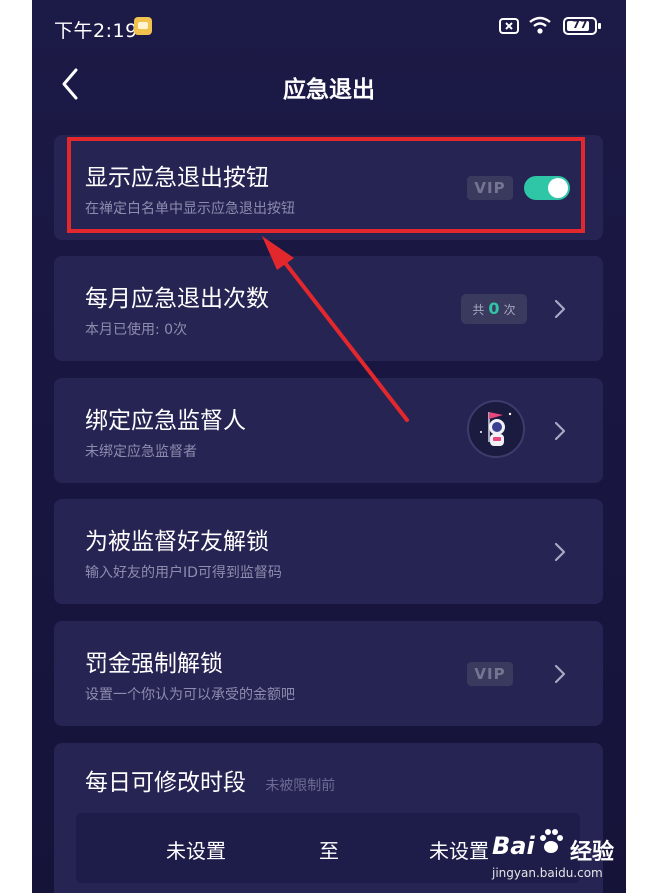 The image size is (645, 893). I want to click on page-title: 应急退出, so click(329, 90).